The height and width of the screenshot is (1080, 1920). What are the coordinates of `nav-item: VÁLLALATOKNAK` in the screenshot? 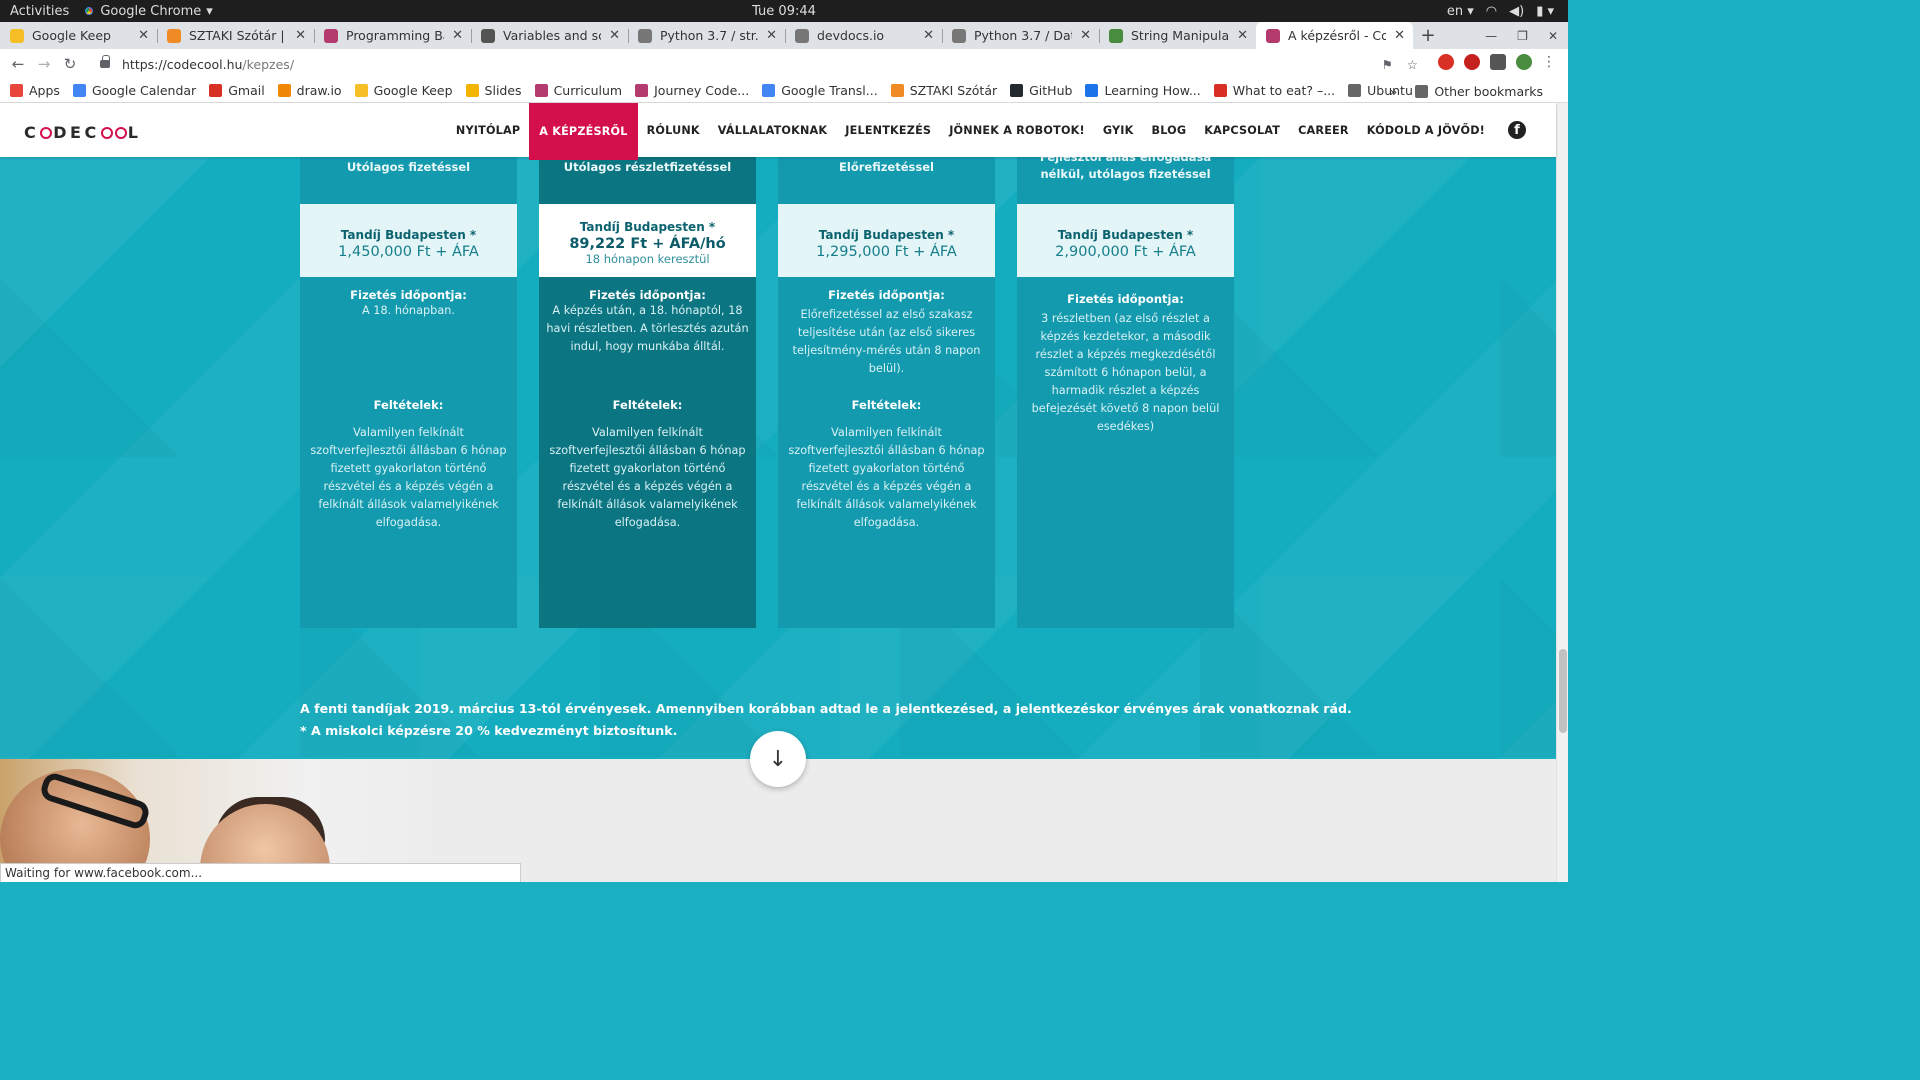 It's located at (773, 130).